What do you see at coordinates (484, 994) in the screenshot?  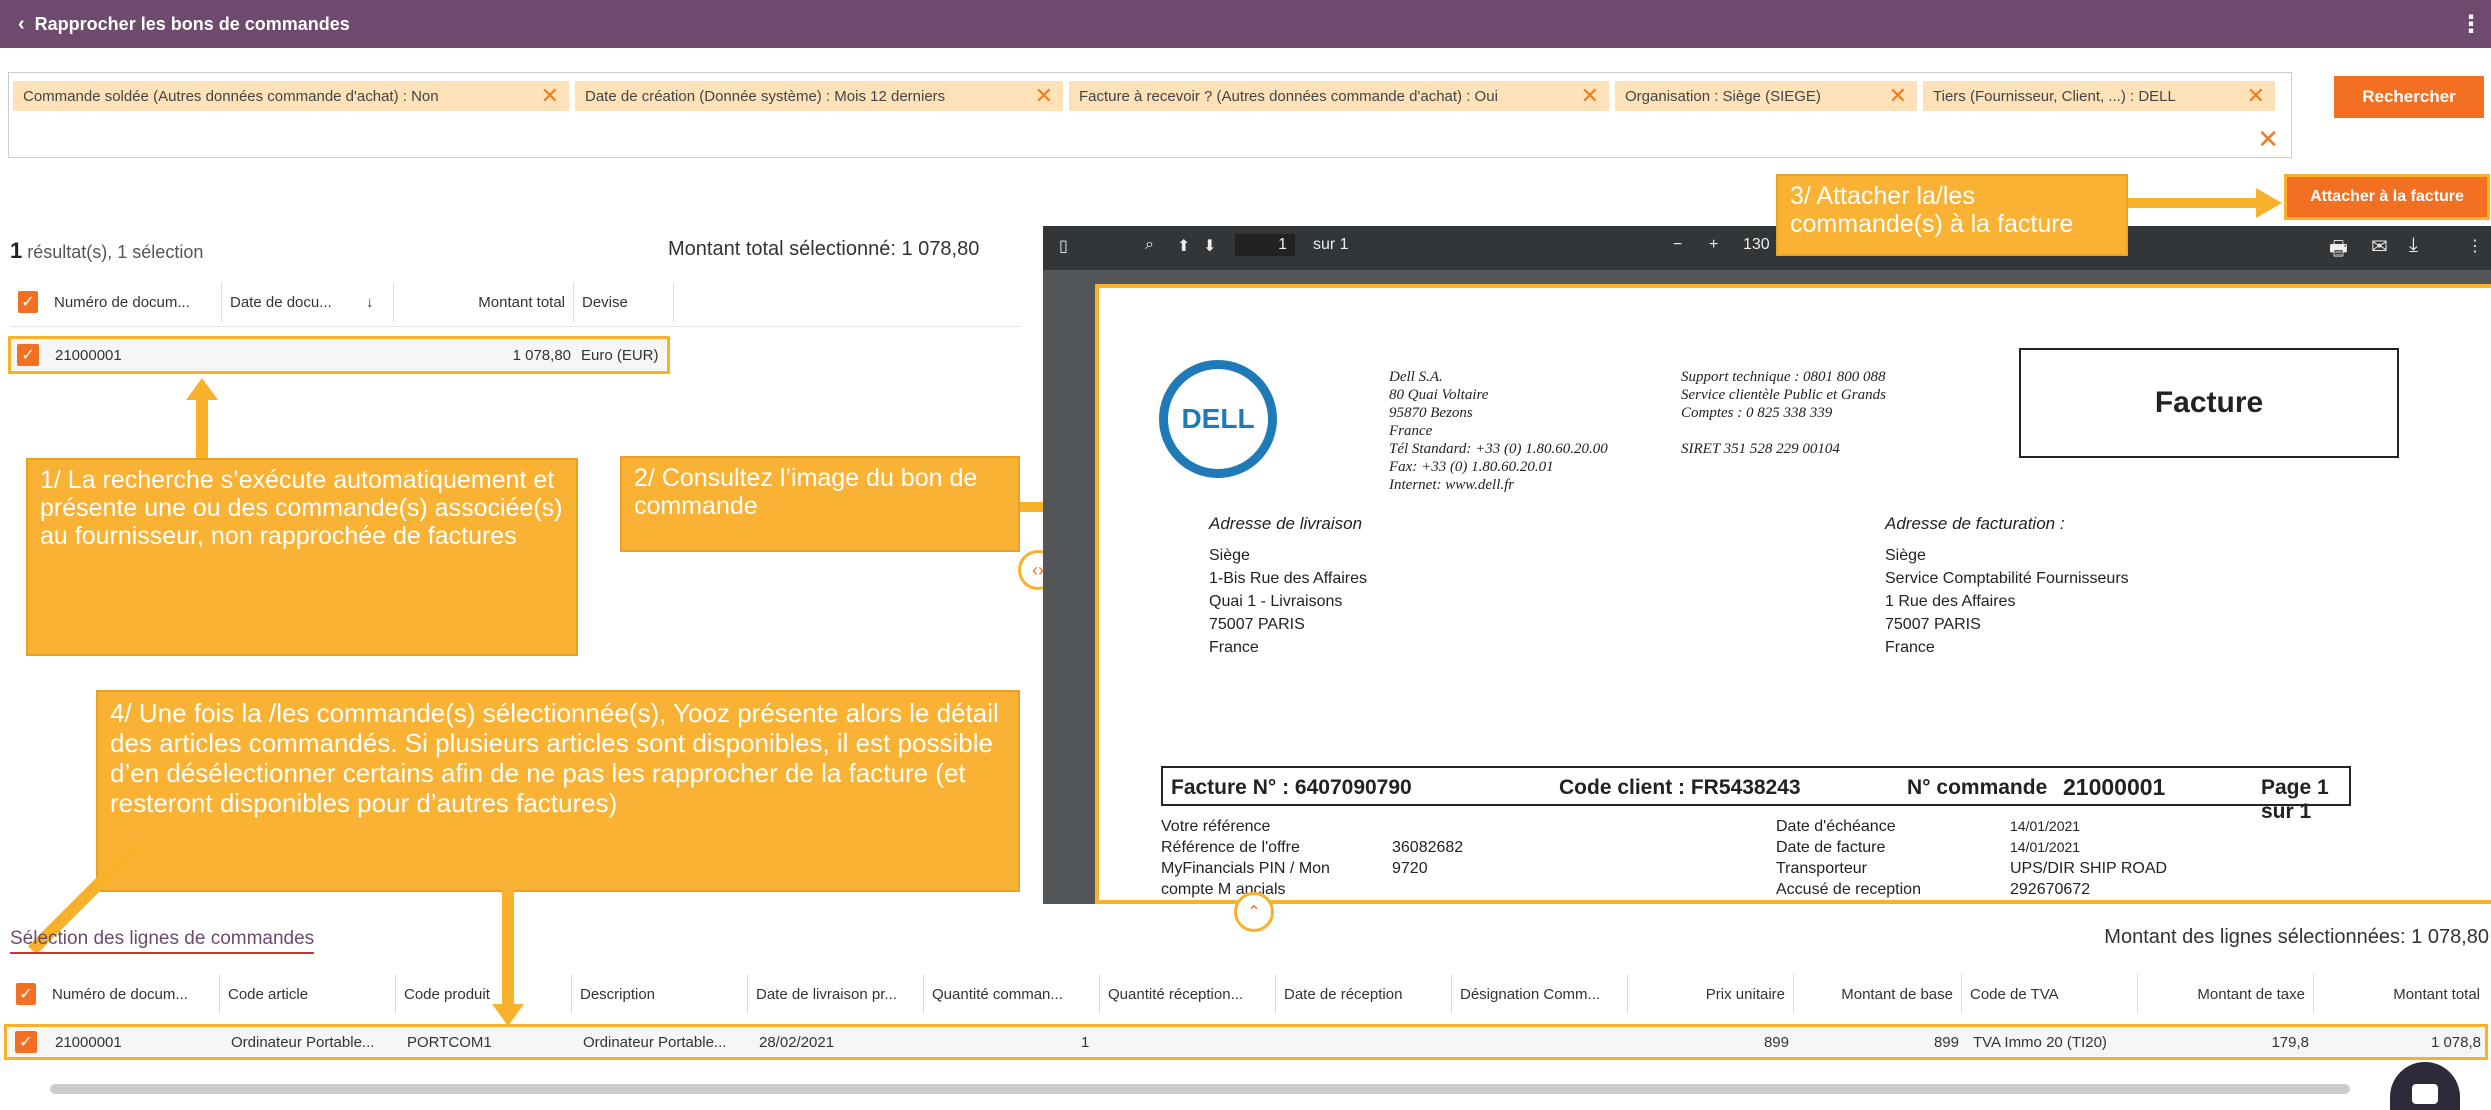 I see `column-header: Code produit` at bounding box center [484, 994].